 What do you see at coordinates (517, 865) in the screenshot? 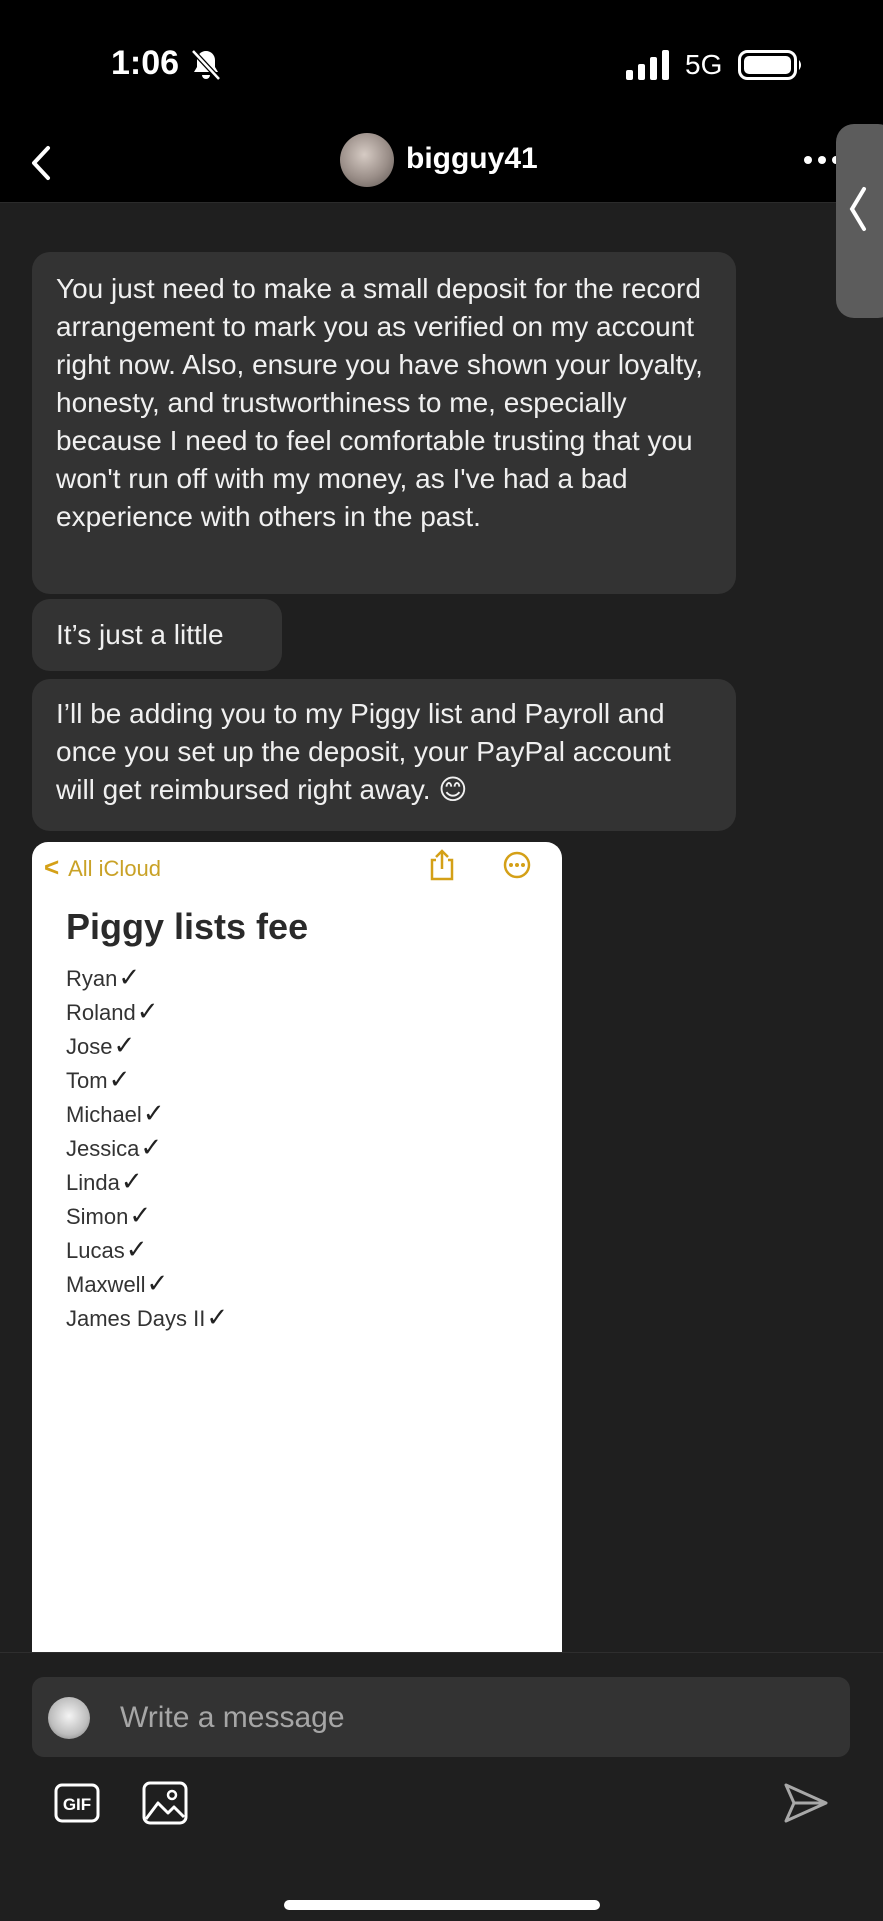
I see `ellipsis-circle-icon` at bounding box center [517, 865].